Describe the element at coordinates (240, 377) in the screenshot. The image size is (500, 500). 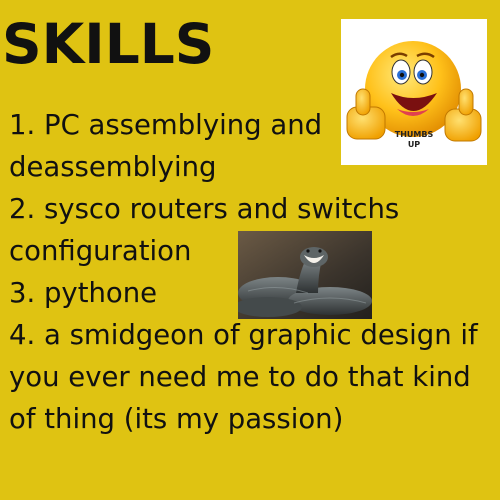
I see `skill-line: you ever need me to do that kind` at that location.